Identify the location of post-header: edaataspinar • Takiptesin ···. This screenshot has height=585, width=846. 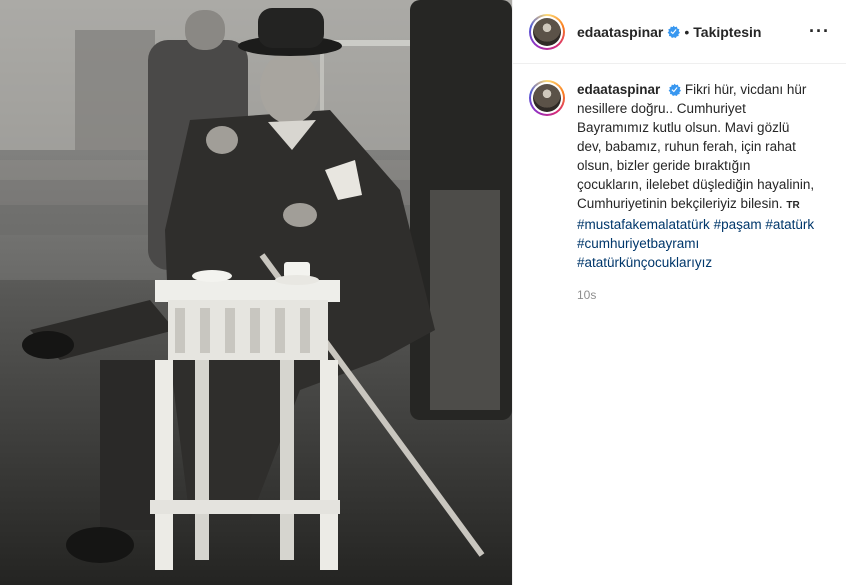
(679, 32).